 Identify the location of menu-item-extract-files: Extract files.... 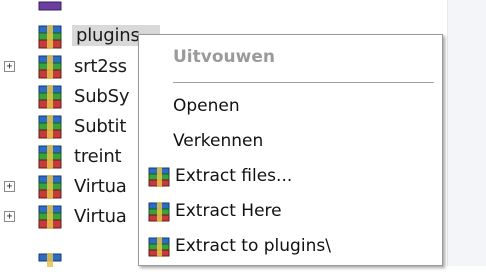
(290, 177).